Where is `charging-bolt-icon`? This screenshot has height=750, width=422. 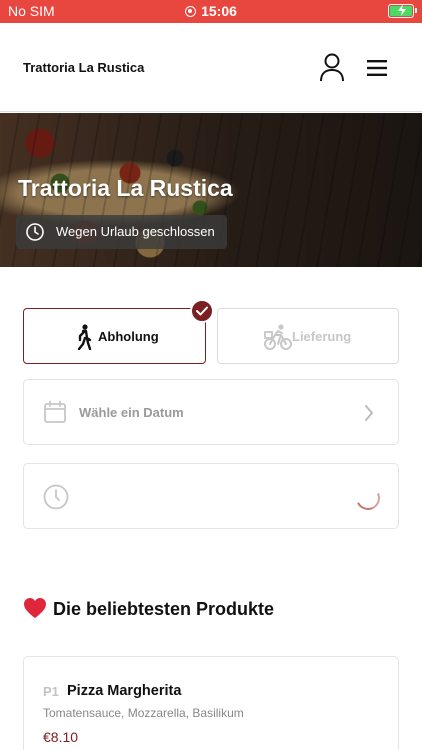 charging-bolt-icon is located at coordinates (402, 10).